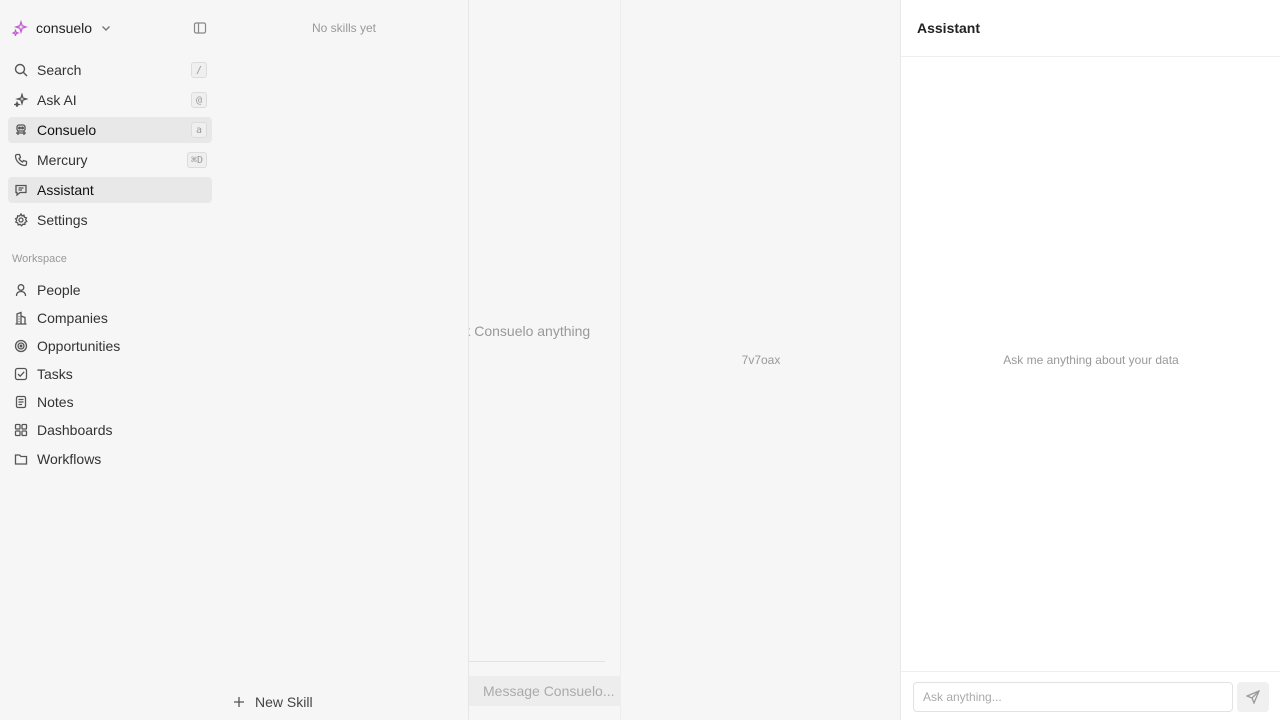 The height and width of the screenshot is (720, 1280). I want to click on sidebar-item-opportunities: Opportunities, so click(110, 346).